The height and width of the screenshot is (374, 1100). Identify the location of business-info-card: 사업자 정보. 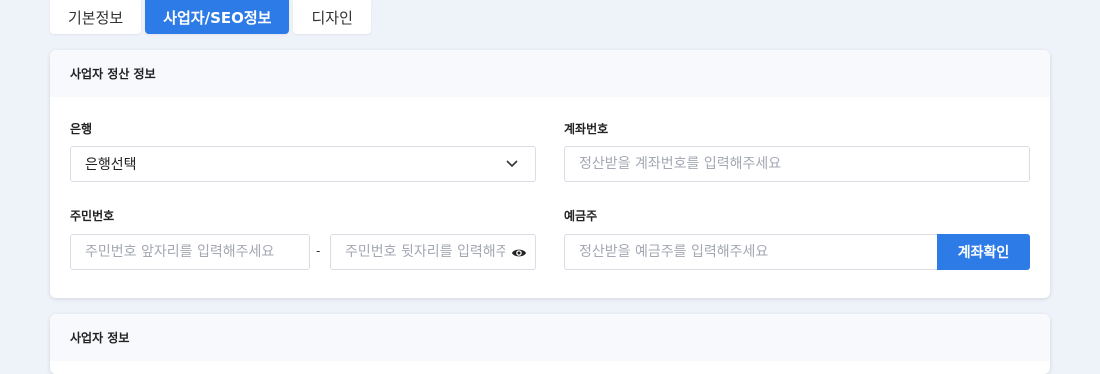
(550, 344).